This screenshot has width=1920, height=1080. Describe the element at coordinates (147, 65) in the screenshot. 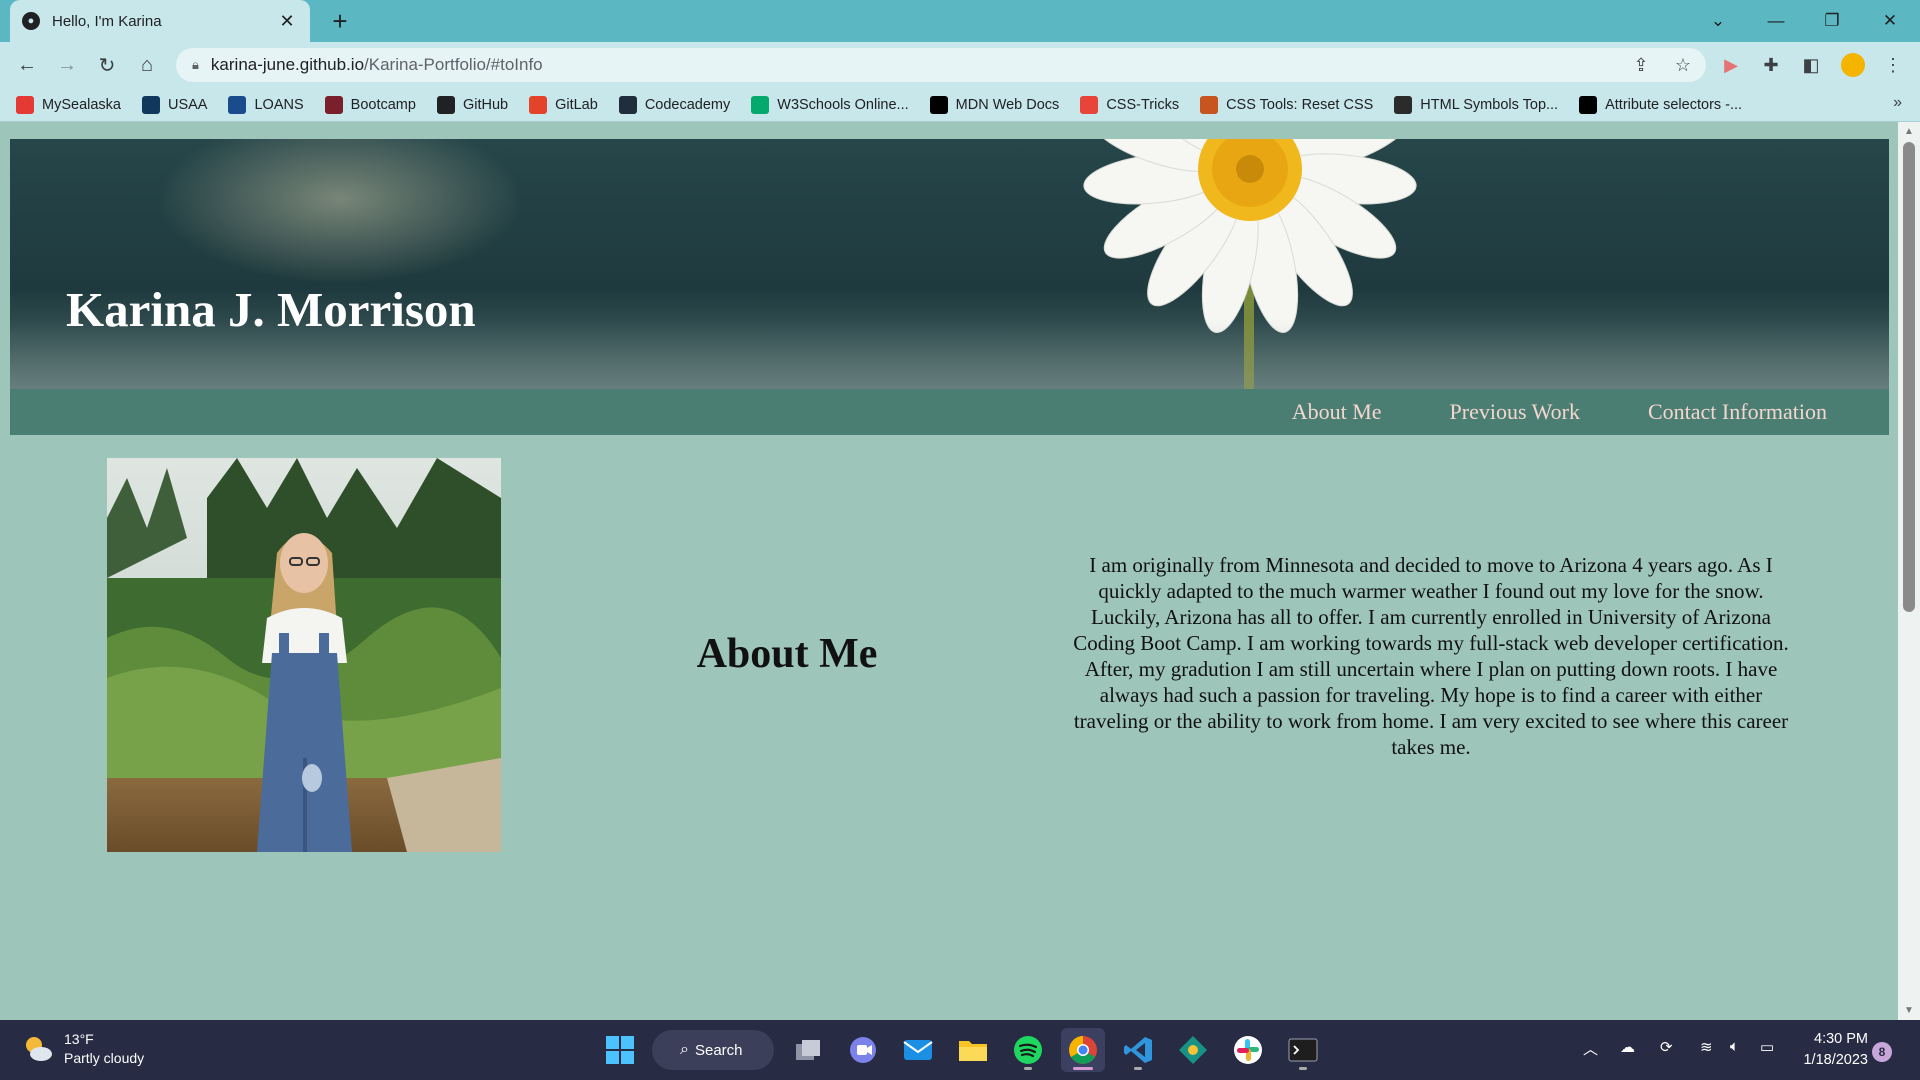

I see `home-button: ⌂` at that location.